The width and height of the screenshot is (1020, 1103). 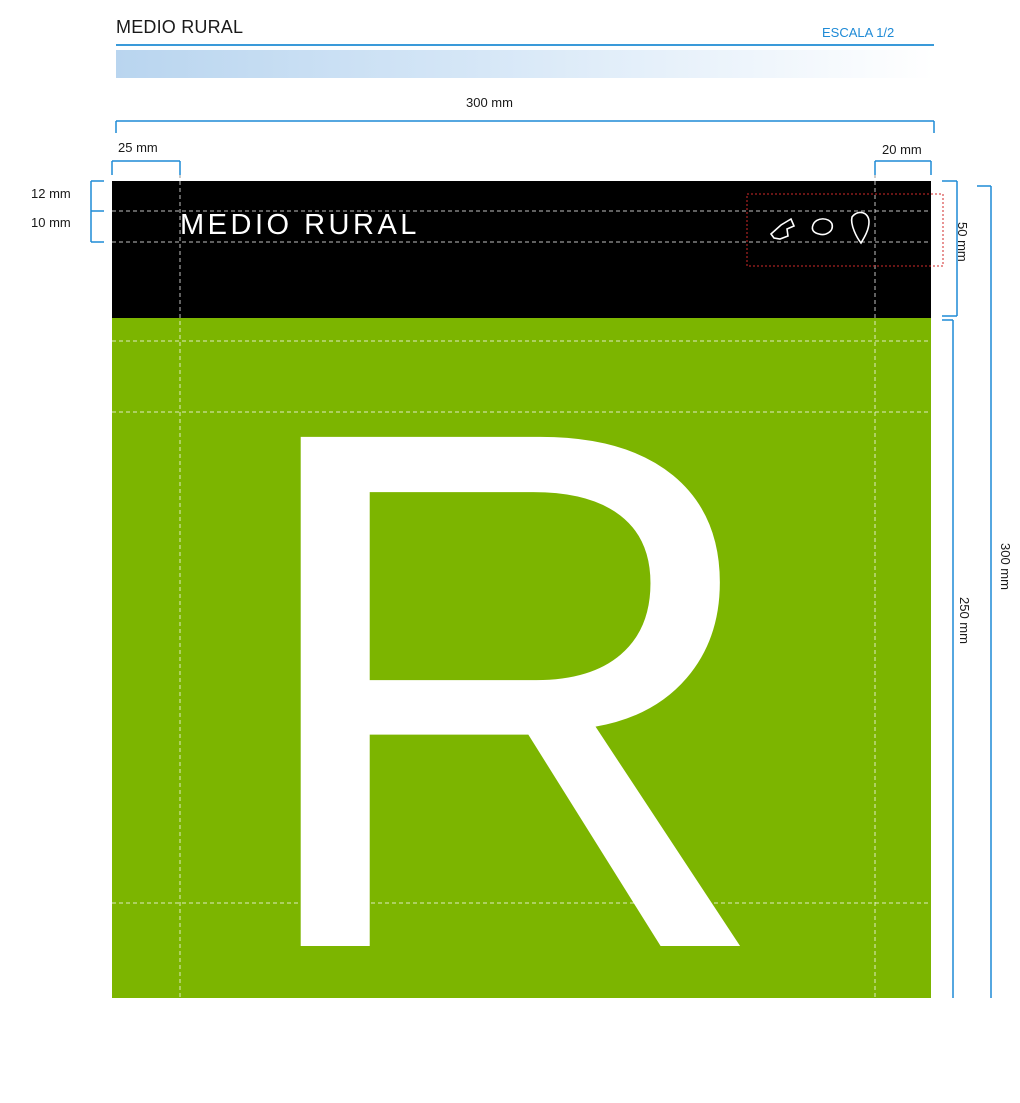 What do you see at coordinates (527, 178) in the screenshot?
I see `outer-guides` at bounding box center [527, 178].